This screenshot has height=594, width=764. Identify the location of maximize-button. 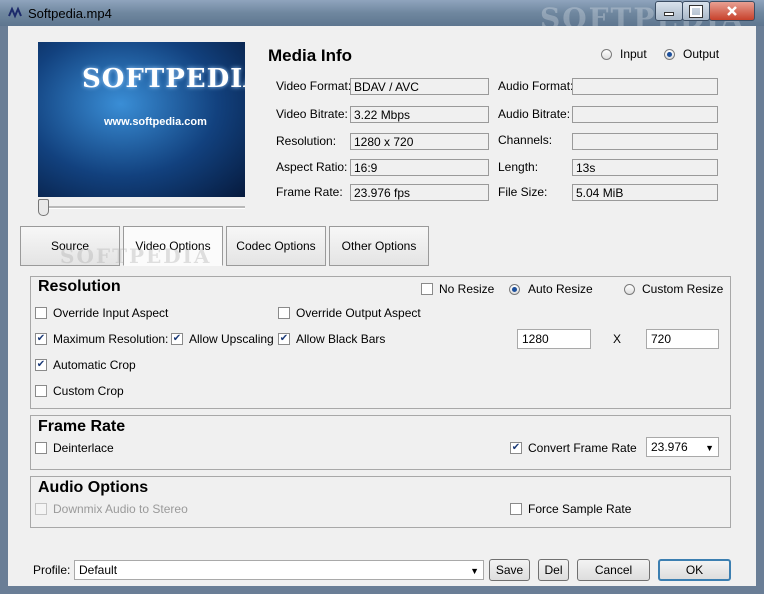
(696, 11).